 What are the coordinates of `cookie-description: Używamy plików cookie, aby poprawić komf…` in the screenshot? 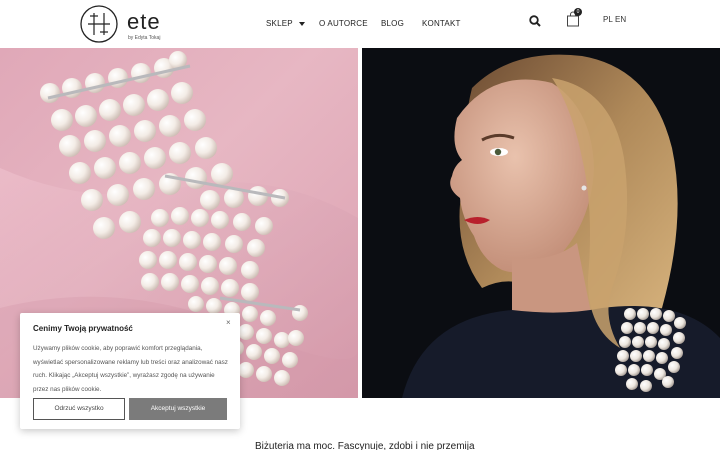 It's located at (130, 369).